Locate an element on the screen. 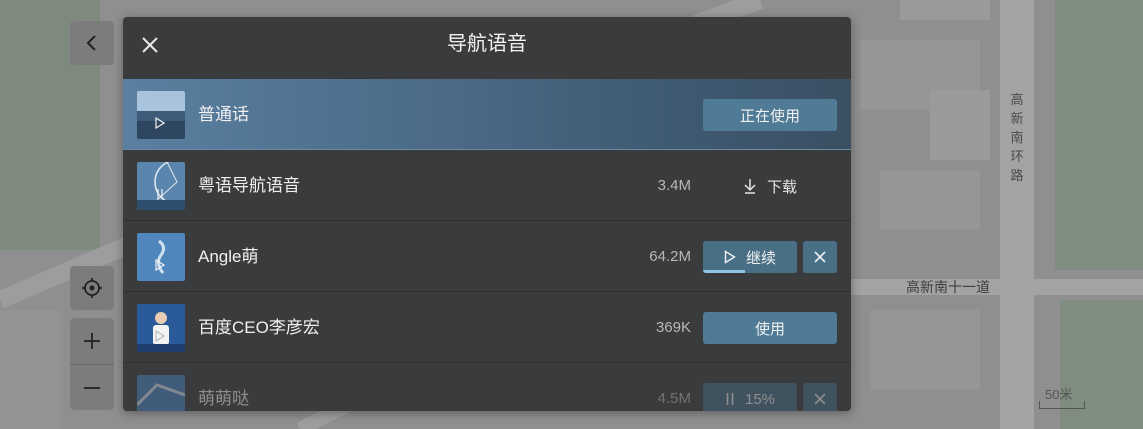 The height and width of the screenshot is (429, 1143). use-button: 使用 is located at coordinates (770, 328).